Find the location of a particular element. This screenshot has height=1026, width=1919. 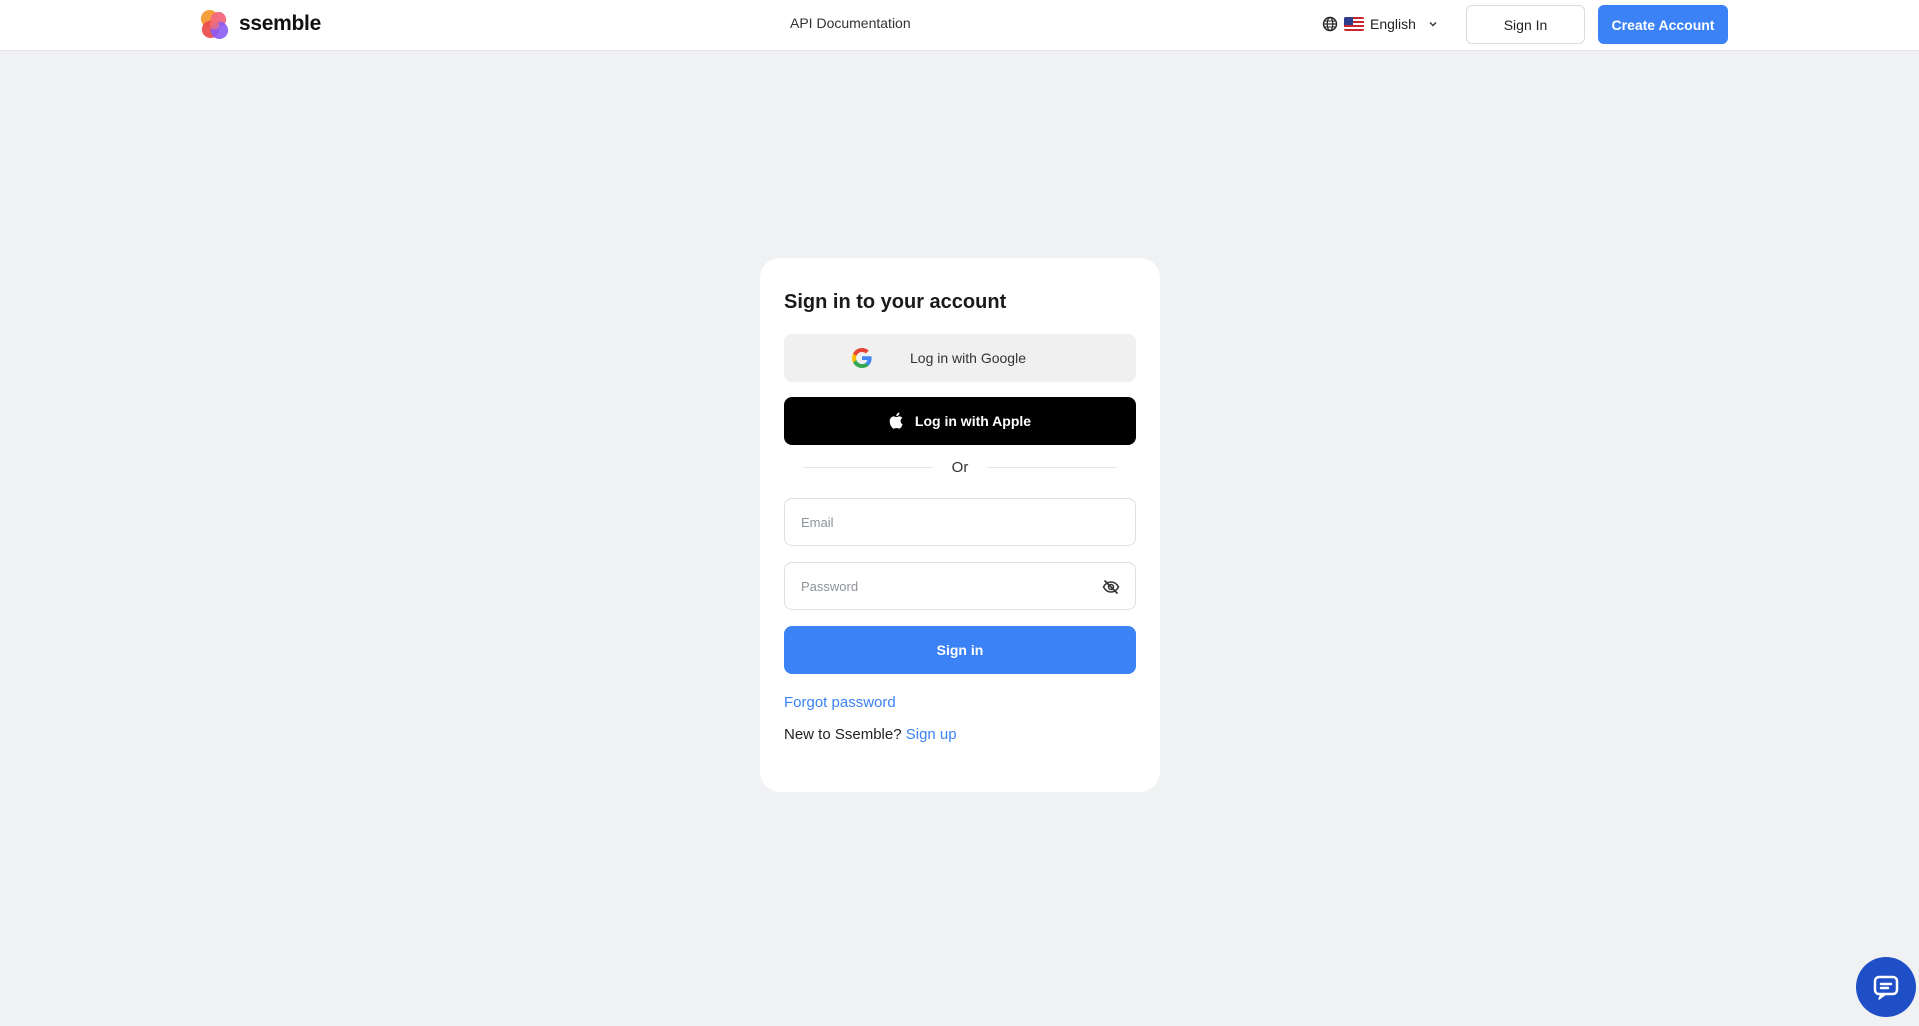

signup-prompt: New to Ssemble? Sign up is located at coordinates (870, 734).